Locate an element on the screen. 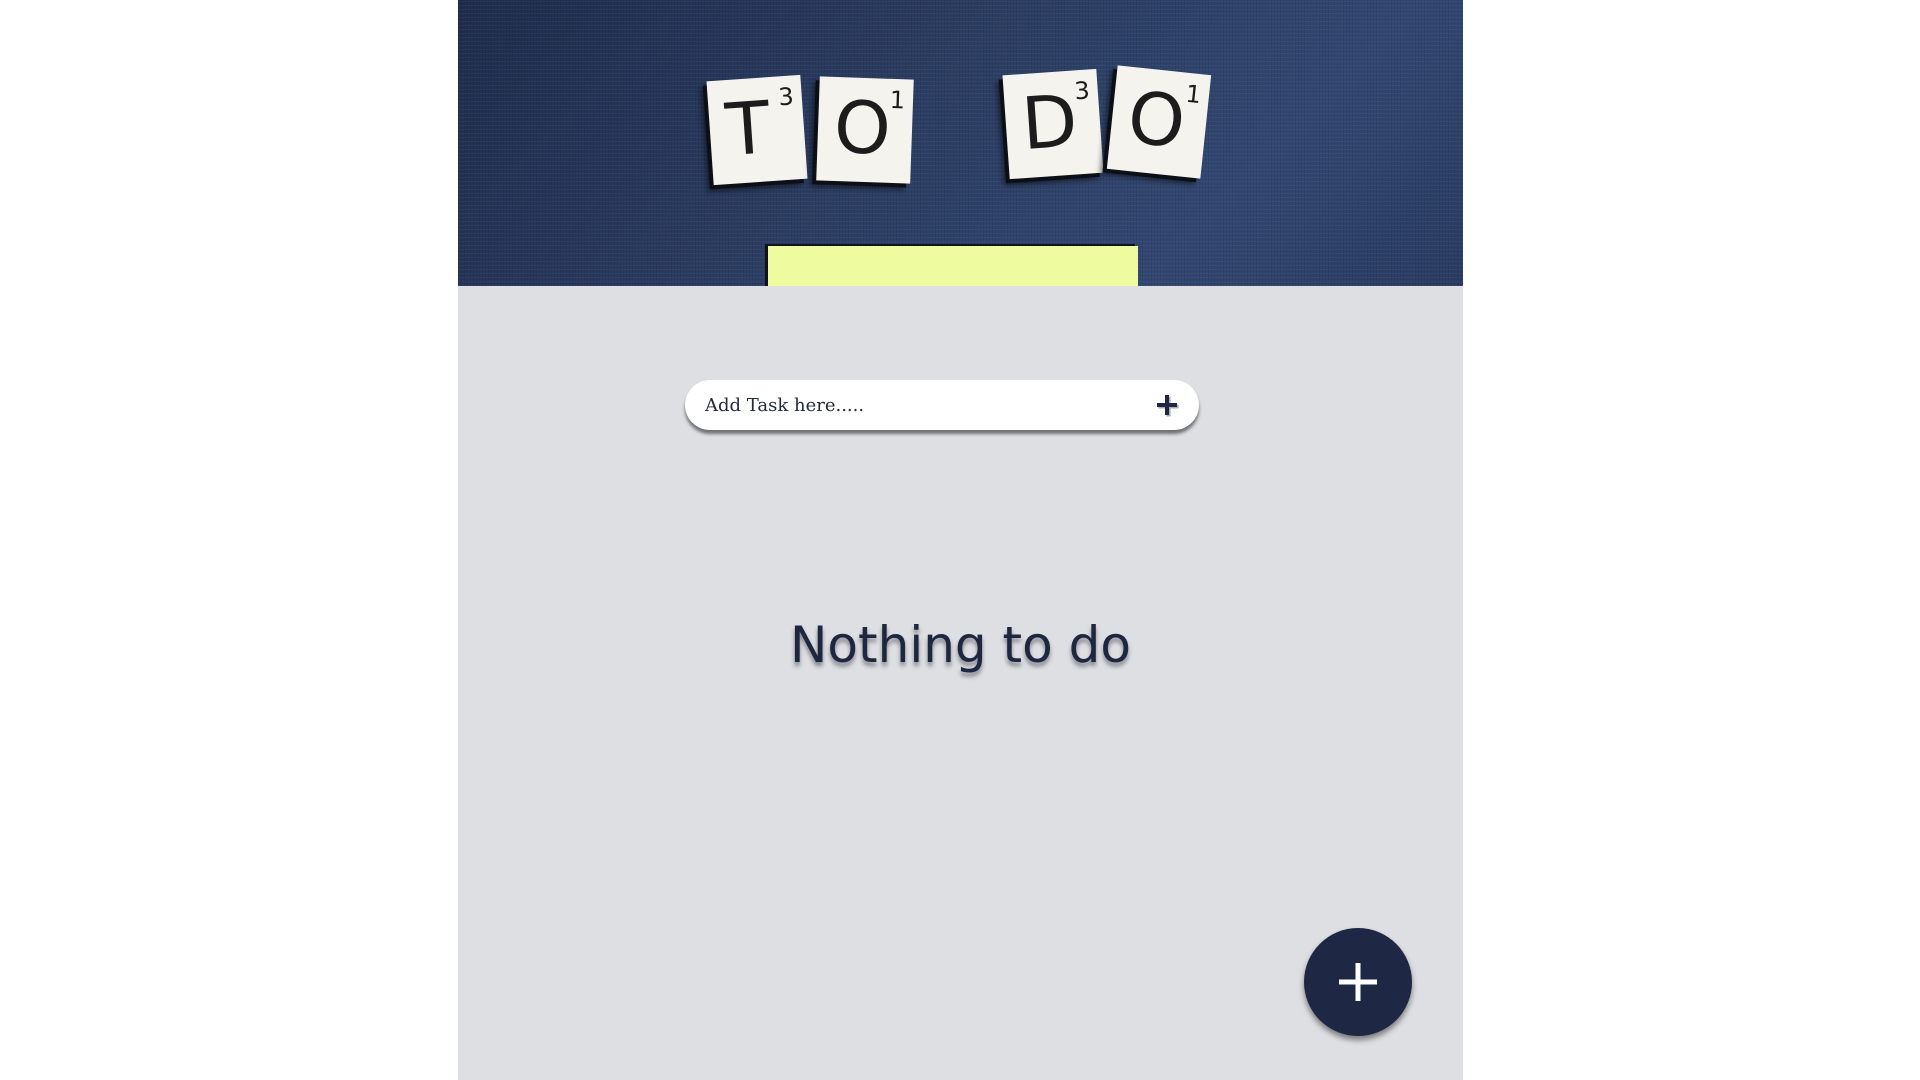 The width and height of the screenshot is (1920, 1080). add-task-bar is located at coordinates (942, 405).